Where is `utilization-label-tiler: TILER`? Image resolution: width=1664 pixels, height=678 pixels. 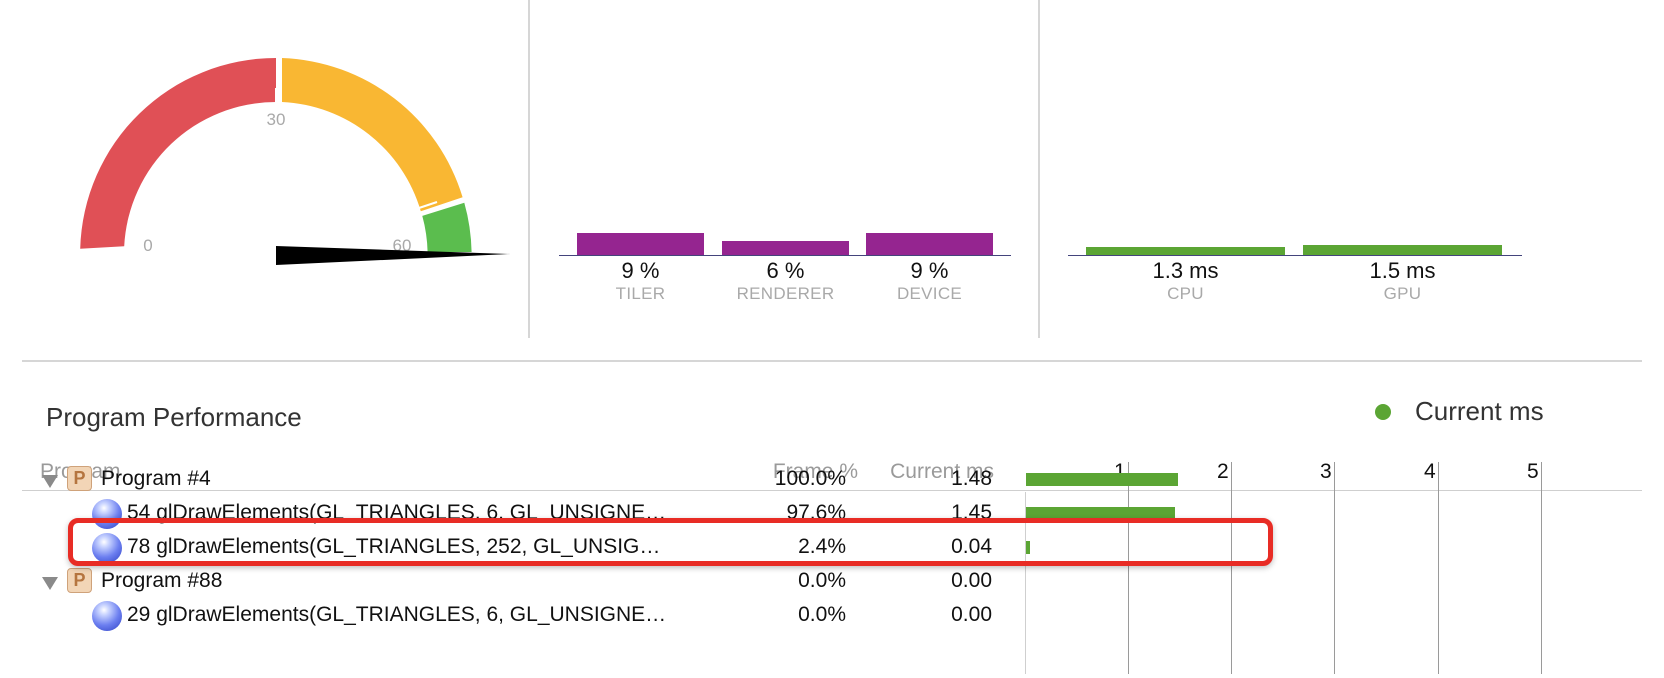
utilization-label-tiler: TILER is located at coordinates (640, 293).